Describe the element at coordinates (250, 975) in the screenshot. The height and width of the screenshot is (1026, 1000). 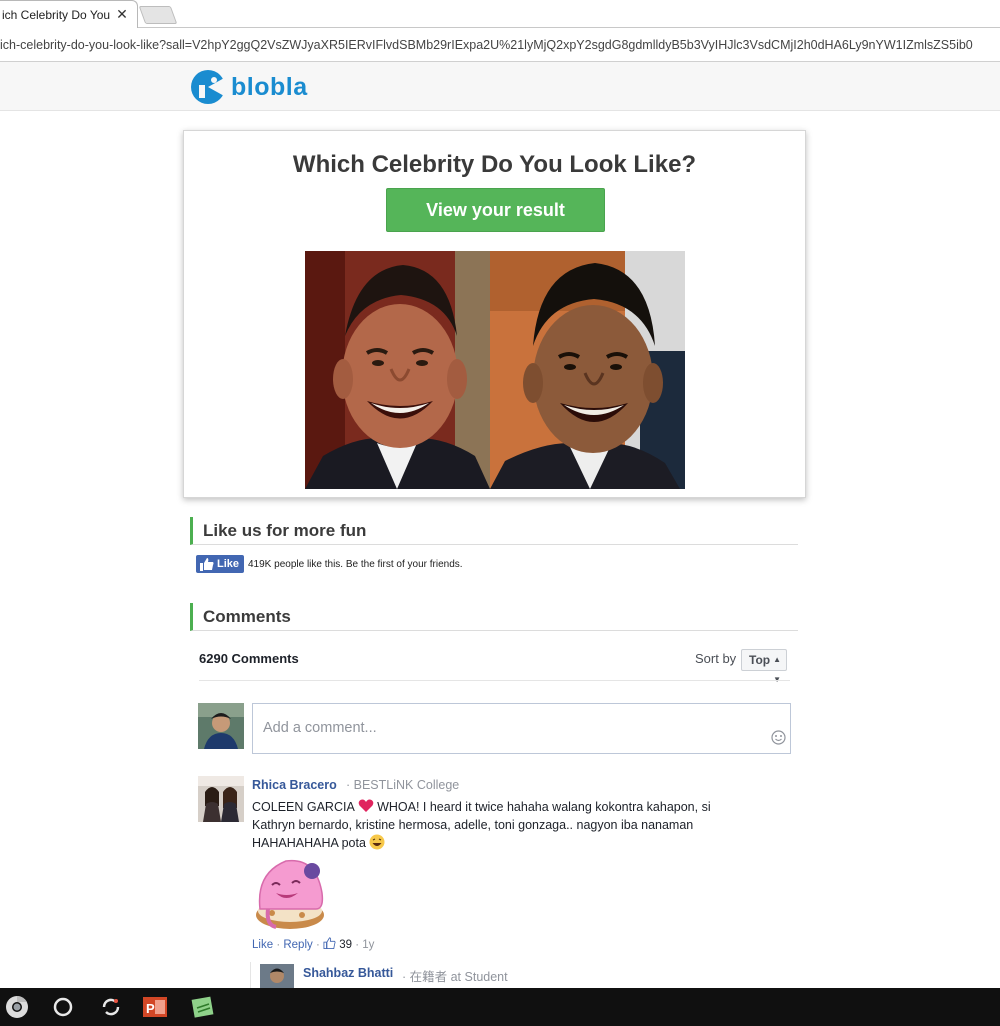
I see `reply-thread-line` at that location.